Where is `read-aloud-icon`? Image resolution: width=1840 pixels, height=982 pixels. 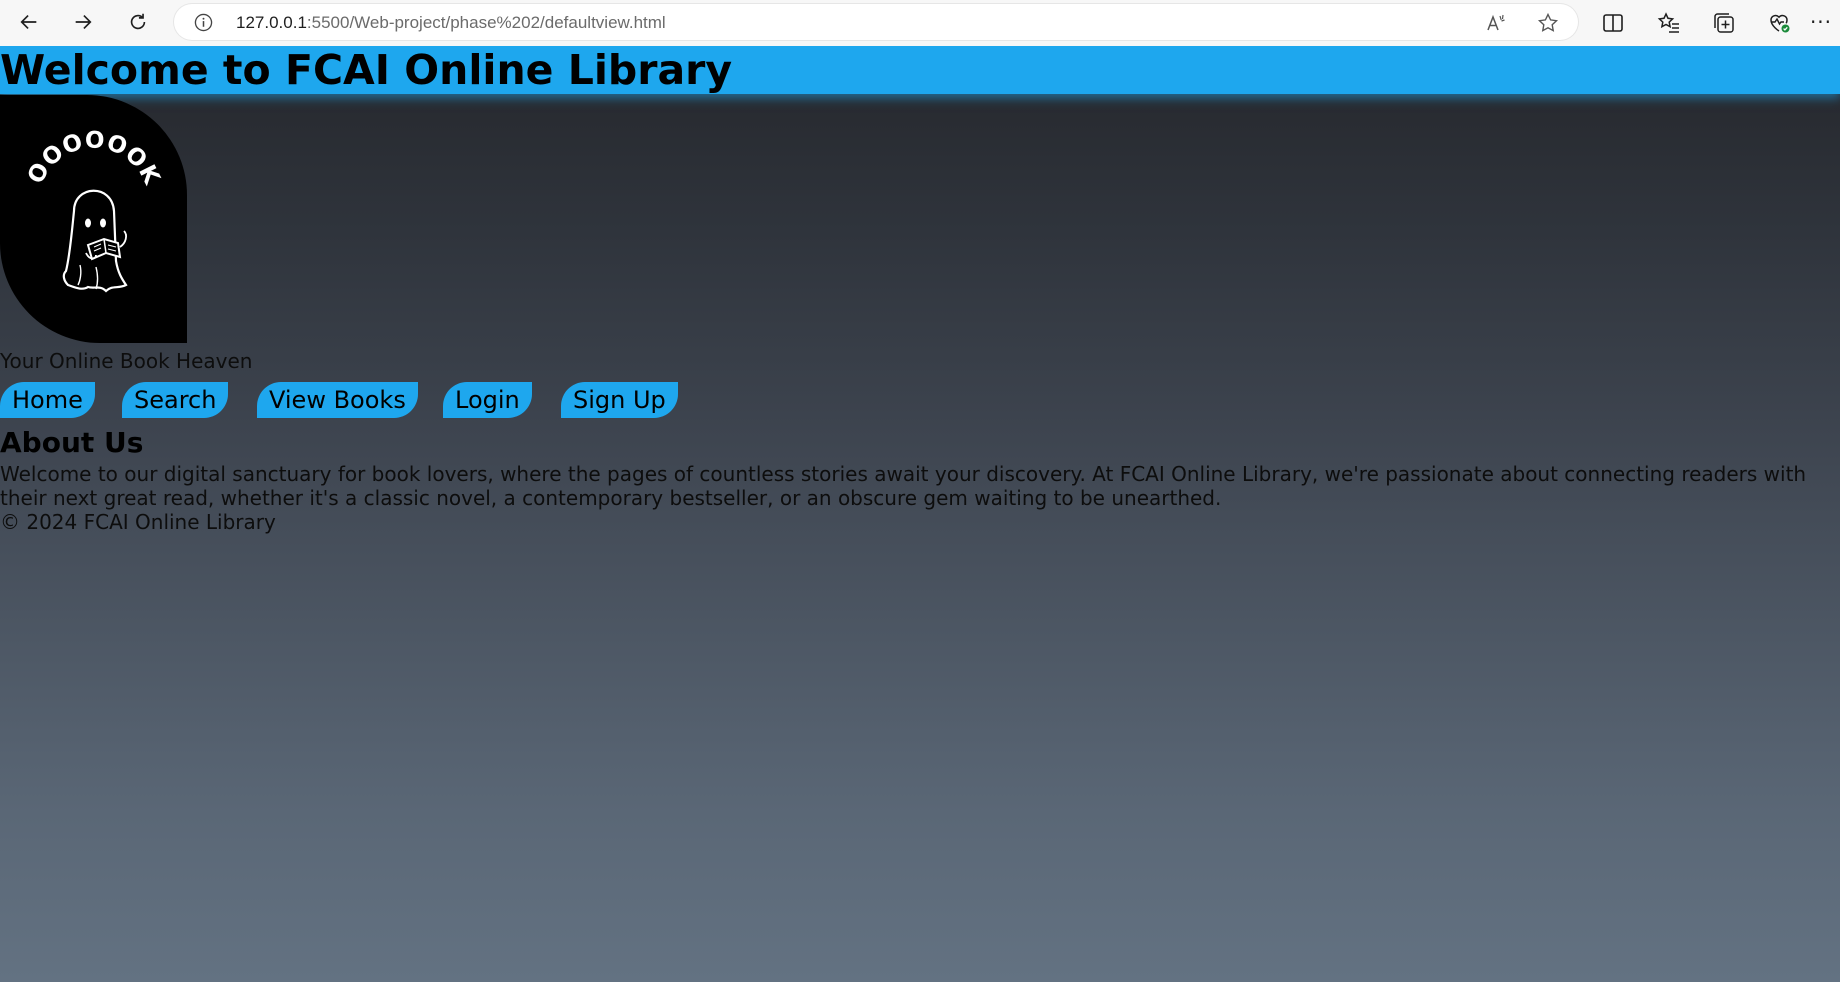 read-aloud-icon is located at coordinates (1496, 23).